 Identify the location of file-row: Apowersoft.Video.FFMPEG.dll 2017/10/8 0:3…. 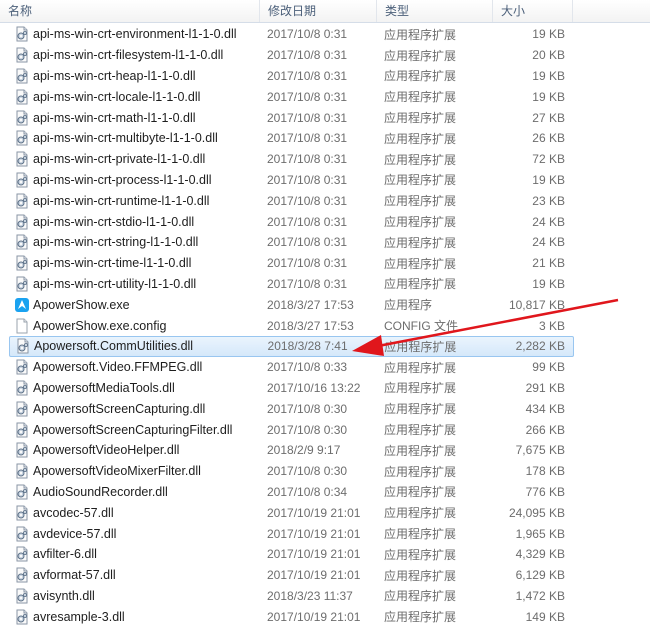
(325, 367).